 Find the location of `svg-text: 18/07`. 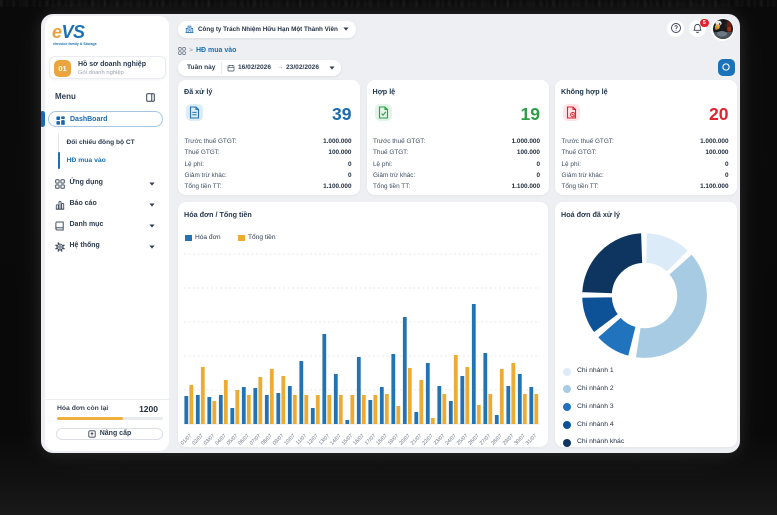

svg-text: 18/07 is located at coordinates (382, 440).